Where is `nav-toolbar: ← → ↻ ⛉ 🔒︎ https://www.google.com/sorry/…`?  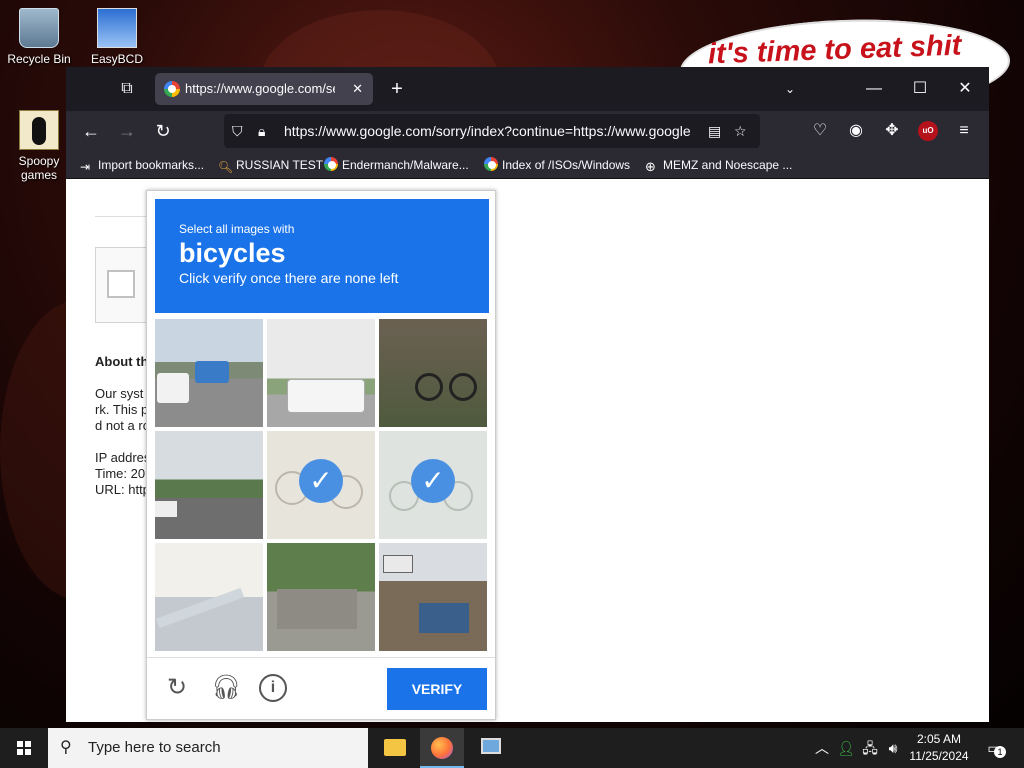
nav-toolbar: ← → ↻ ⛉ 🔒︎ https://www.google.com/sorry/… is located at coordinates (527, 131).